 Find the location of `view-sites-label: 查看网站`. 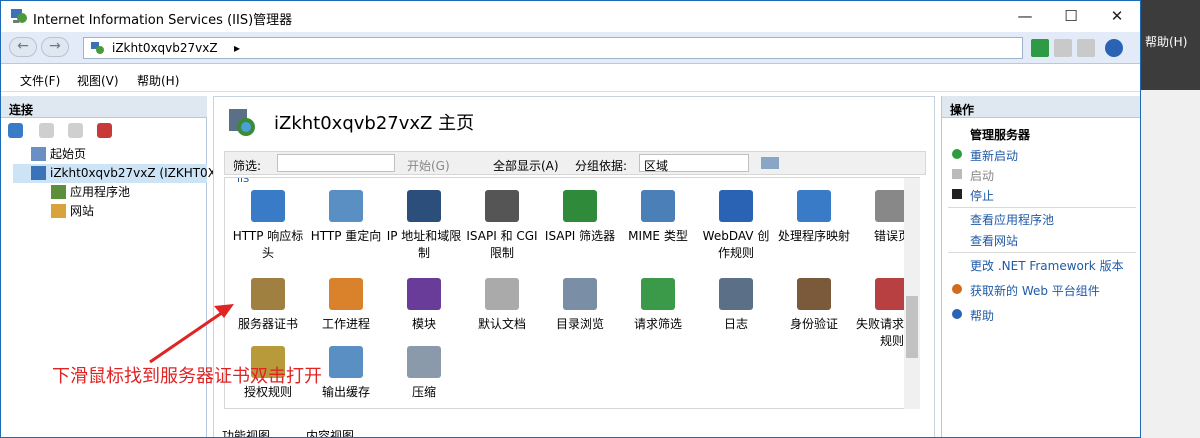

view-sites-label: 查看网站 is located at coordinates (994, 241).